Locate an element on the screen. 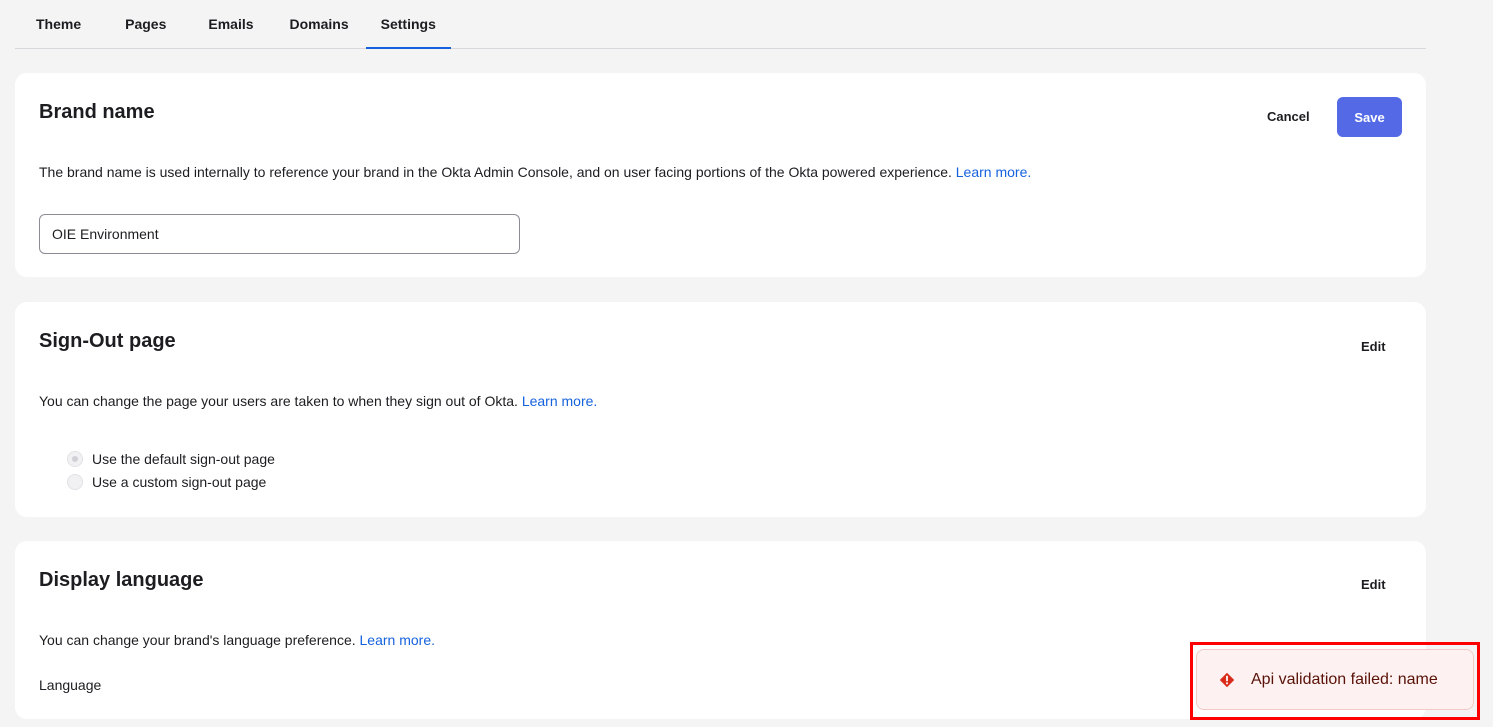 The height and width of the screenshot is (727, 1493). error-toast: Api validation failed: name is located at coordinates (1335, 679).